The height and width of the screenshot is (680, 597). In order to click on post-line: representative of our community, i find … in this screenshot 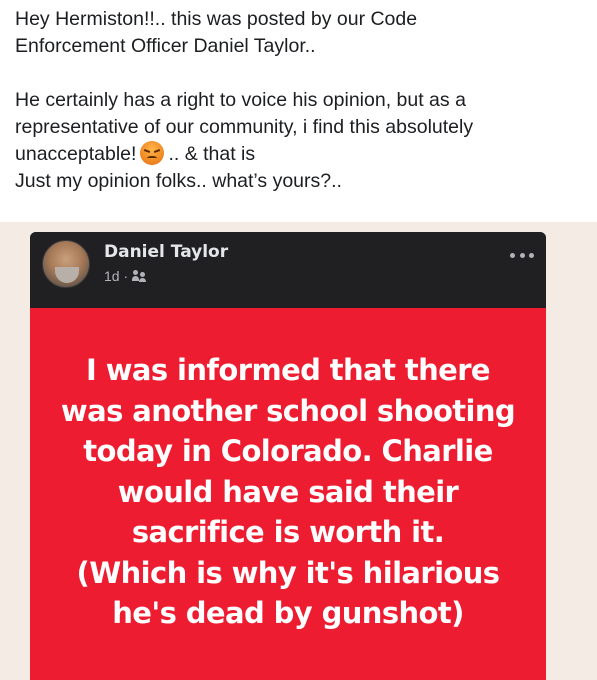, I will do `click(244, 127)`.